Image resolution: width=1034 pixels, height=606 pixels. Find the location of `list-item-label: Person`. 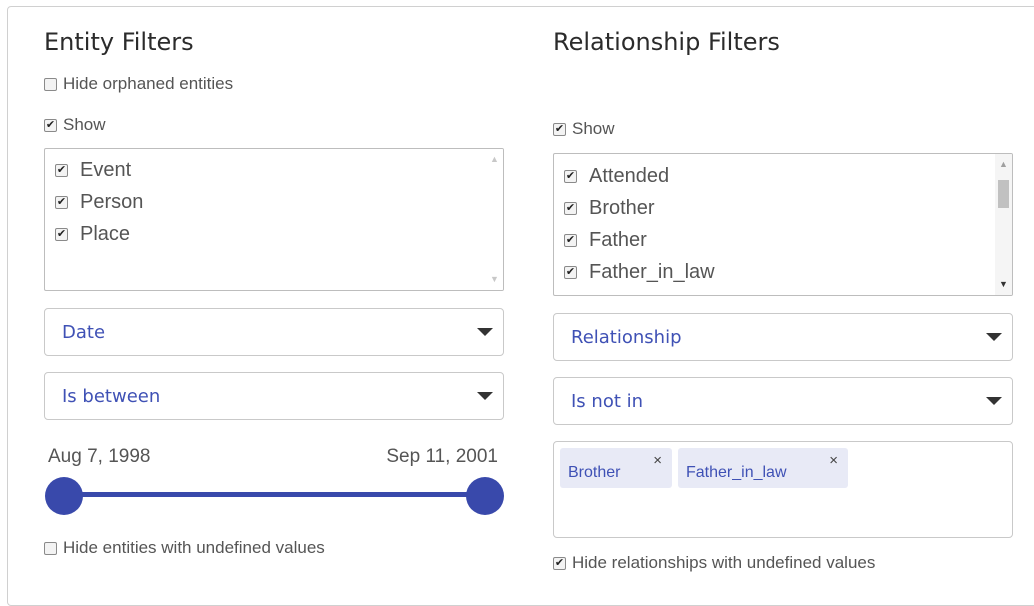

list-item-label: Person is located at coordinates (112, 201).